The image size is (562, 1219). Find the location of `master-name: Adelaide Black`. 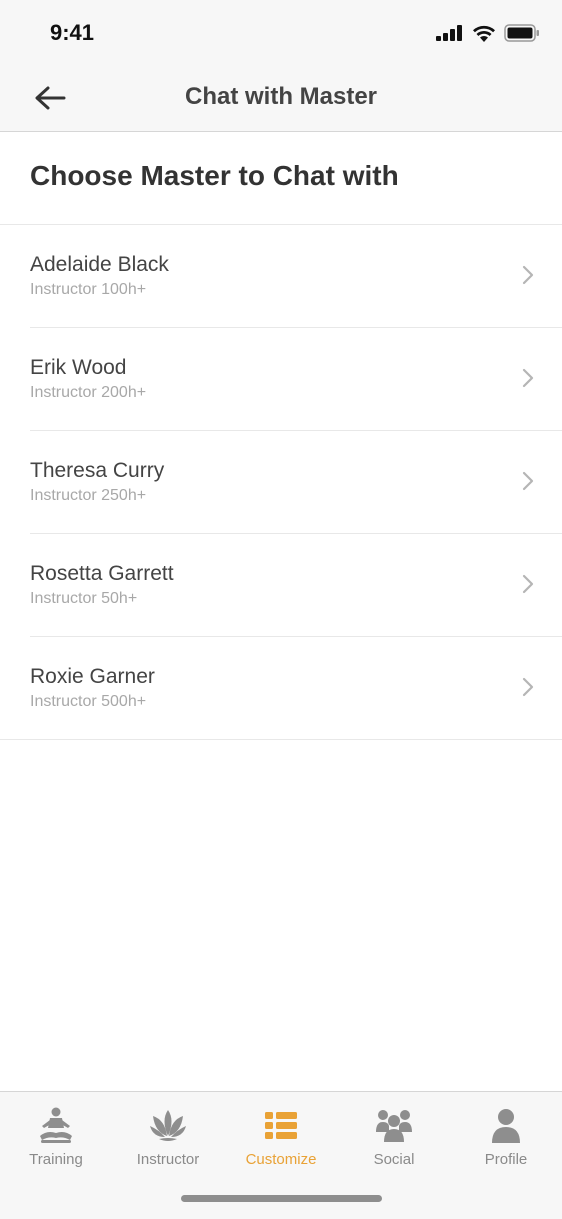

master-name: Adelaide Black is located at coordinates (99, 264).